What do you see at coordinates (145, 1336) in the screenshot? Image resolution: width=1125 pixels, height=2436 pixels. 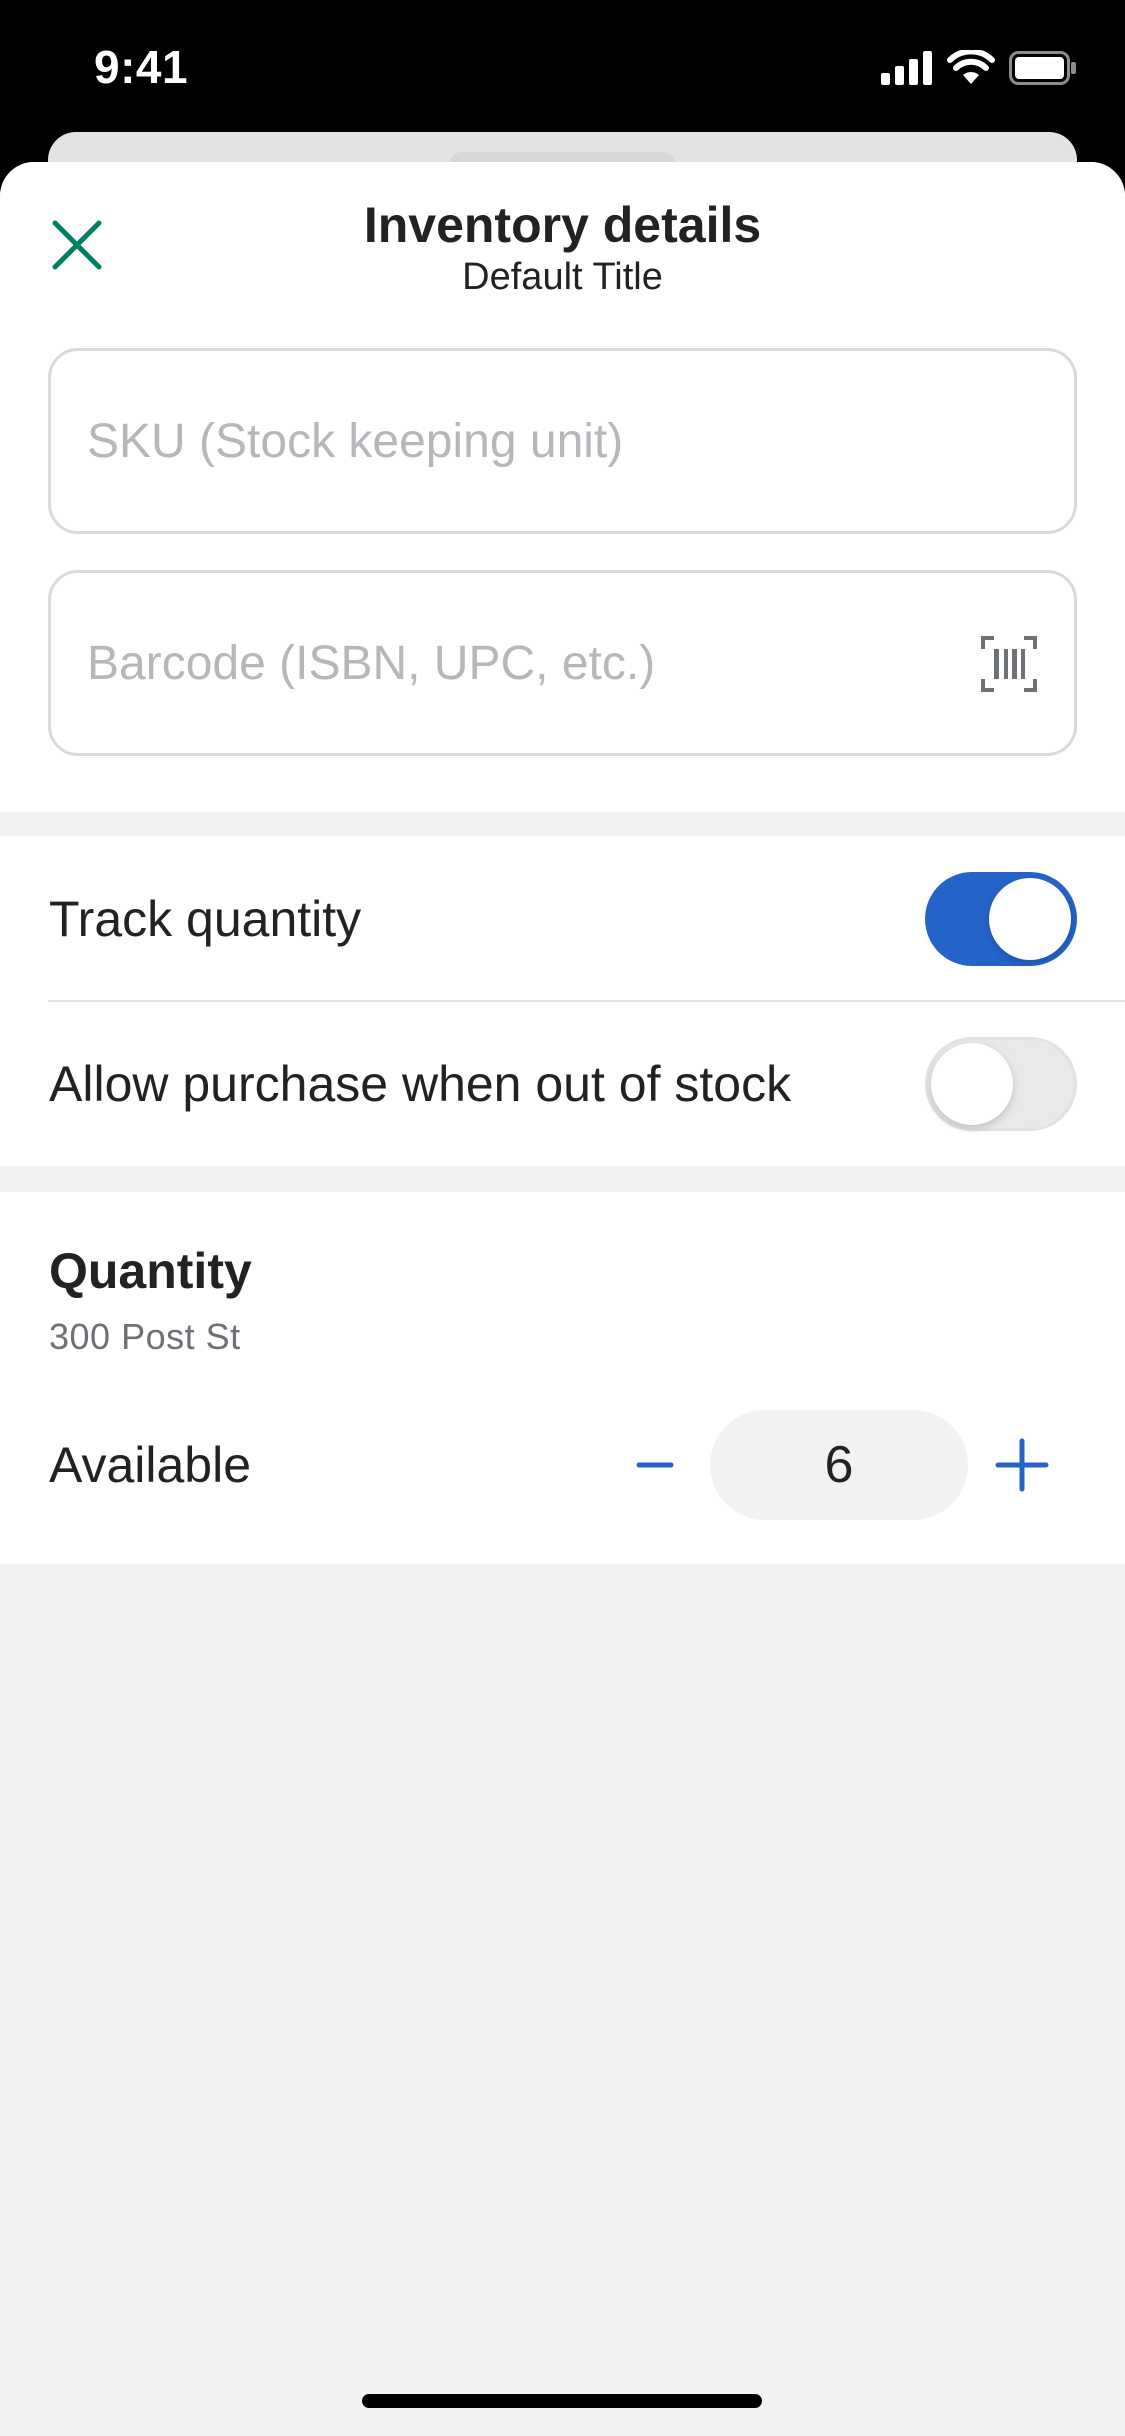 I see `location-name: 300 Post St` at bounding box center [145, 1336].